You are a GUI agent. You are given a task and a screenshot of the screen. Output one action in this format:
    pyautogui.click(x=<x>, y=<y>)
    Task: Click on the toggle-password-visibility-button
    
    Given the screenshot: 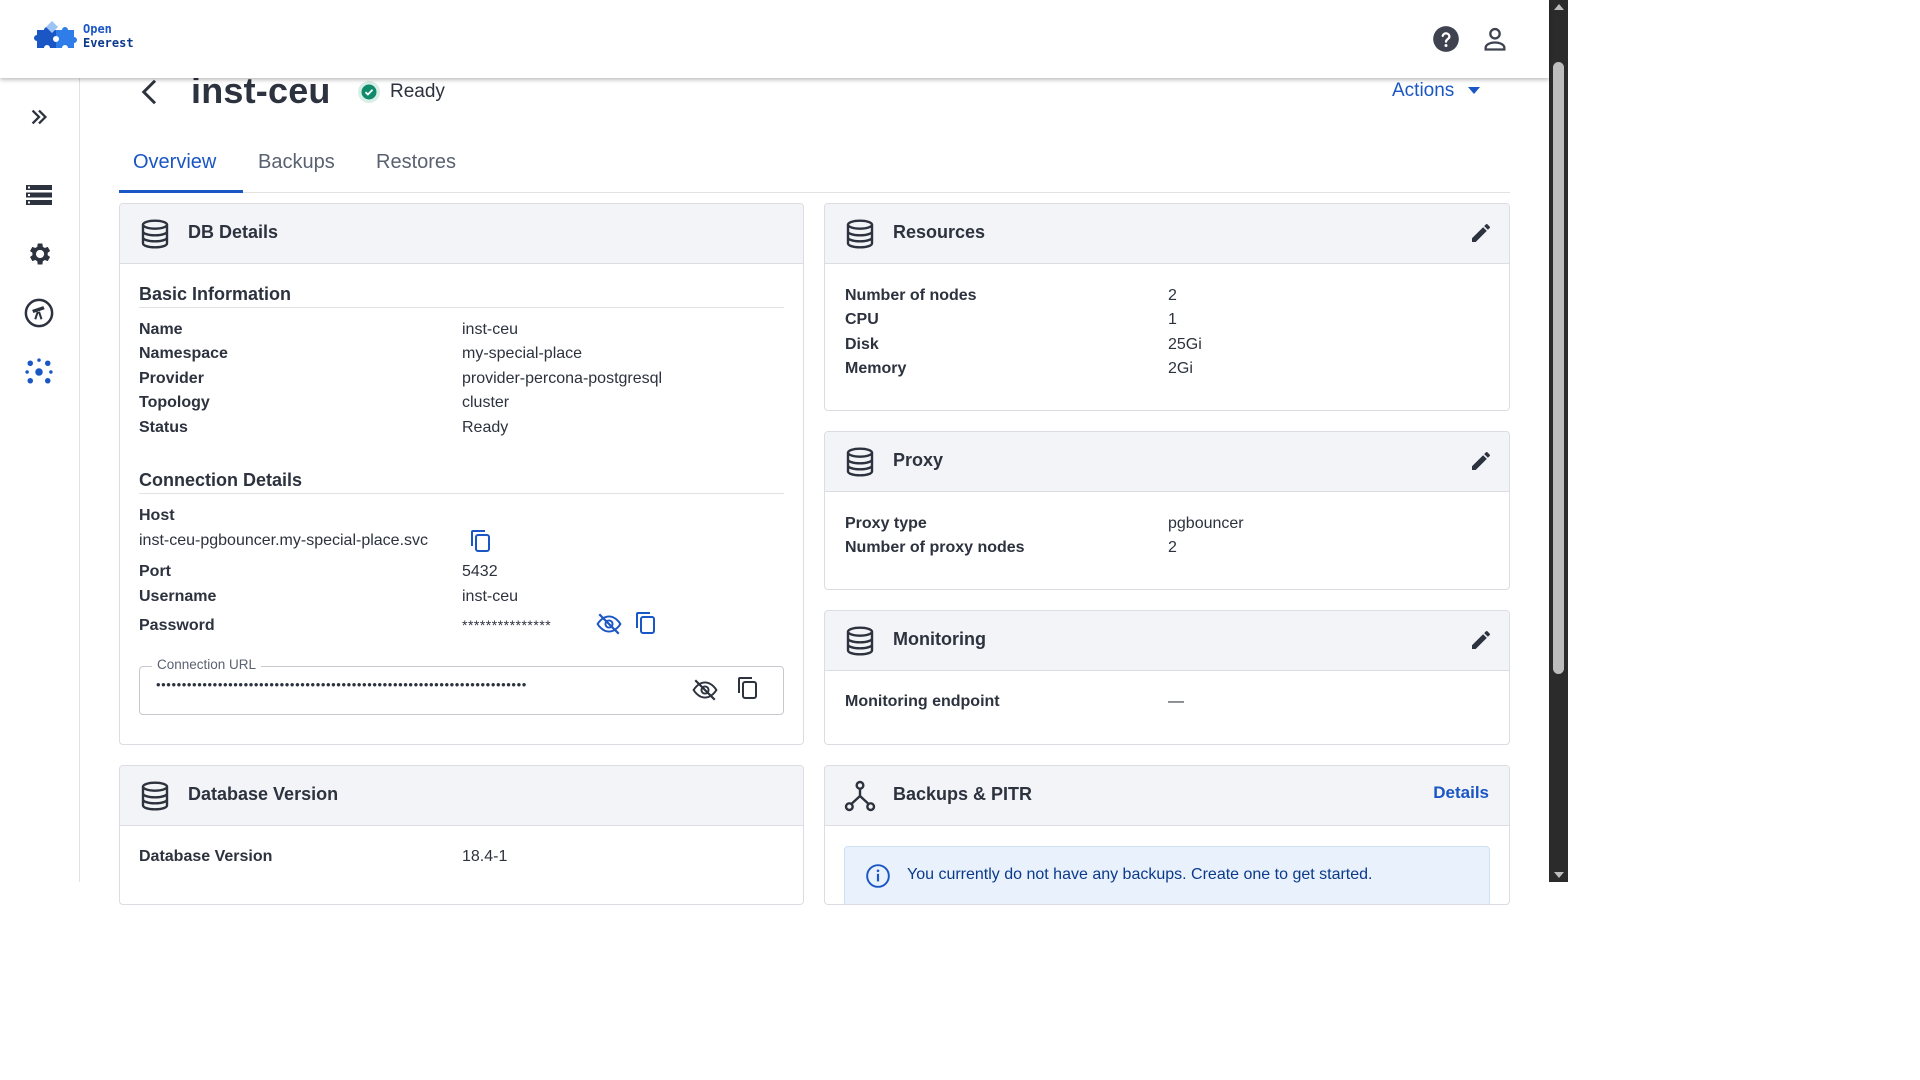 What is the action you would take?
    pyautogui.click(x=609, y=624)
    